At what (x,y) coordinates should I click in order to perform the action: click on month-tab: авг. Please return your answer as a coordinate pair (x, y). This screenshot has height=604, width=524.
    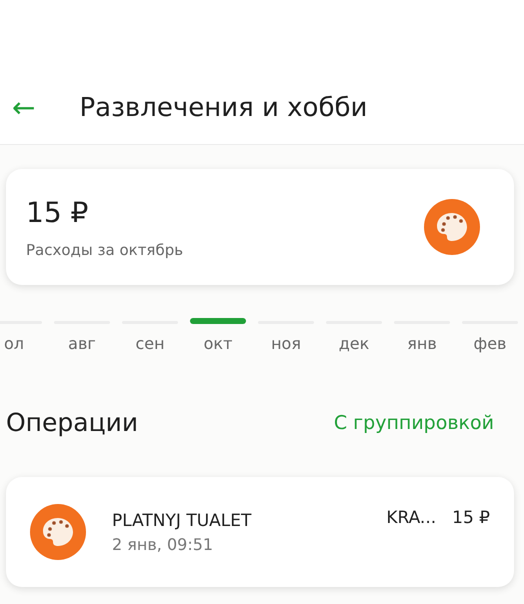
    Looking at the image, I should click on (82, 337).